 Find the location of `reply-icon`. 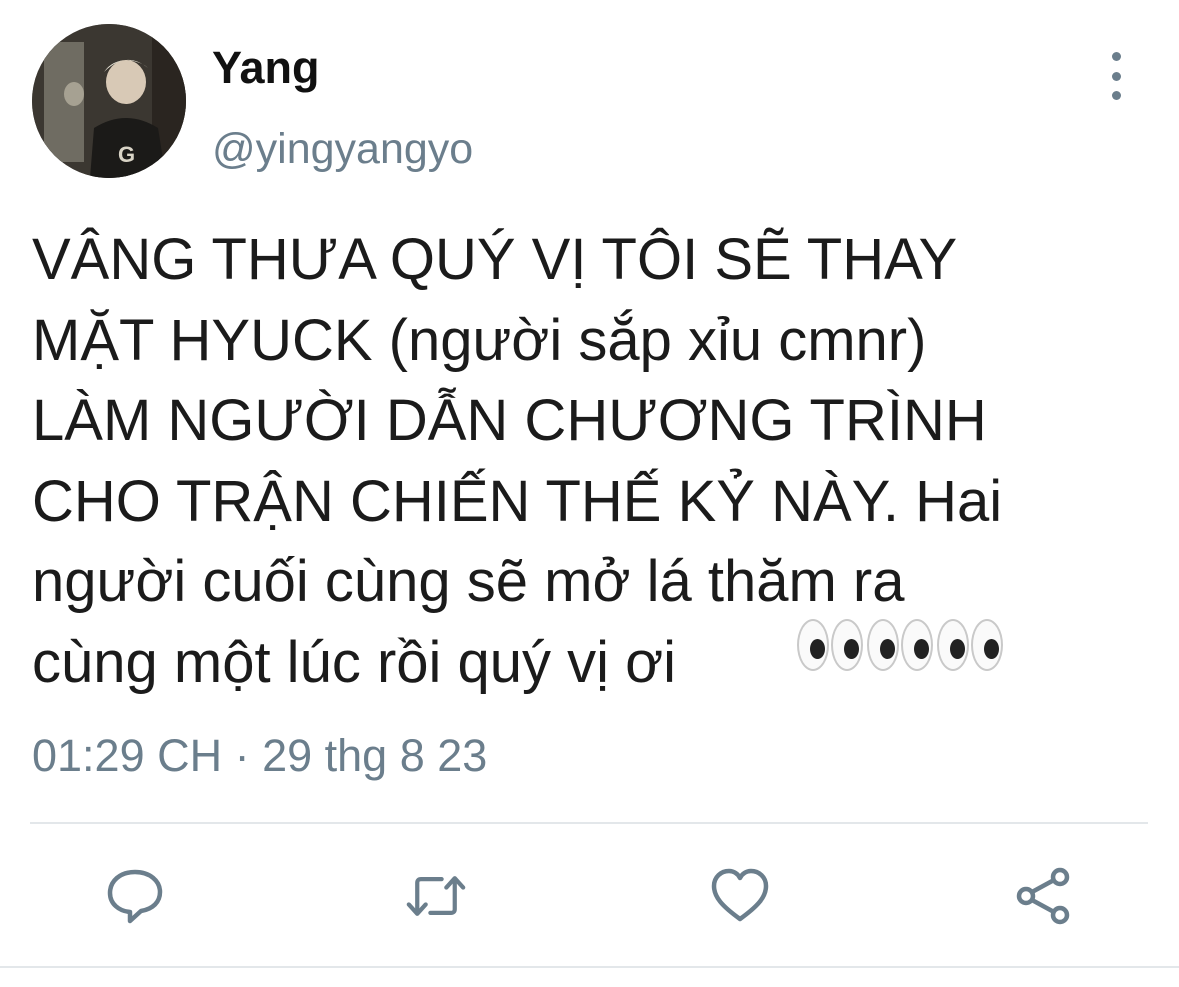

reply-icon is located at coordinates (135, 896).